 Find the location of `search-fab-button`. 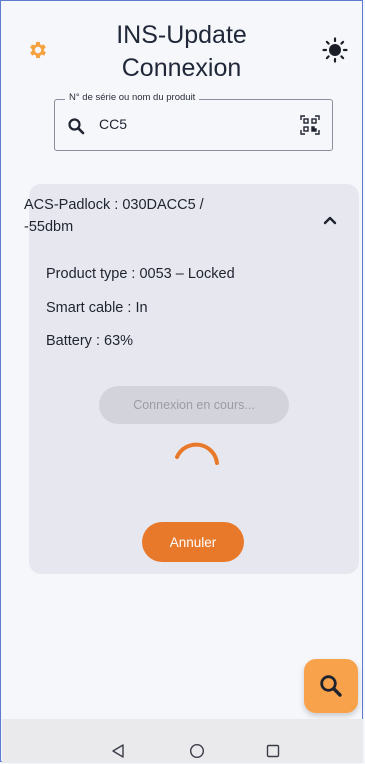

search-fab-button is located at coordinates (331, 686).